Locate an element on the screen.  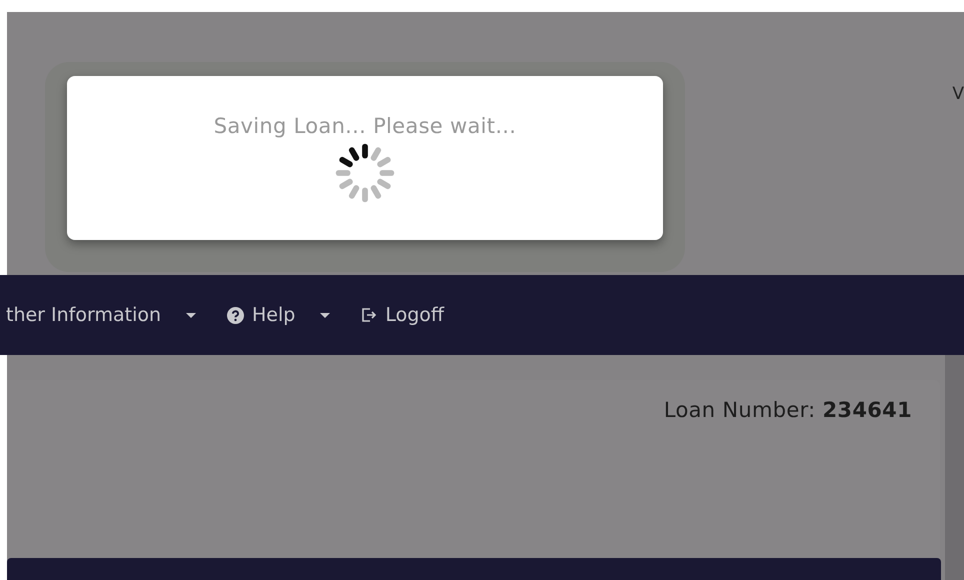
nav-menu-item: Logoff is located at coordinates (402, 315).